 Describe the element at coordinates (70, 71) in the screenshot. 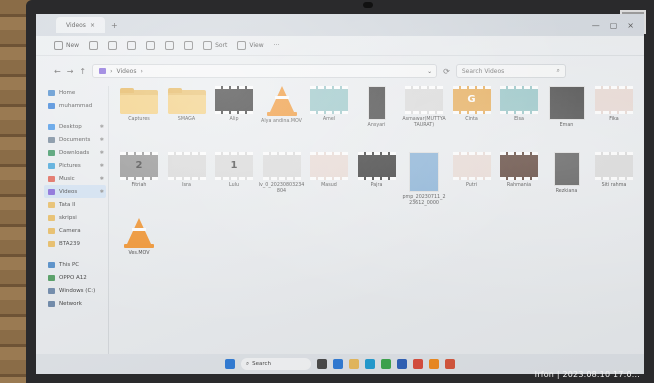

I see `forward-icon: →` at that location.